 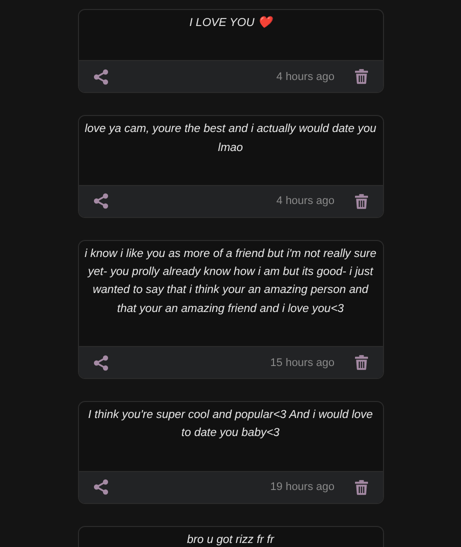 I want to click on message-text: I LOVE YOU ❤, so click(x=231, y=23).